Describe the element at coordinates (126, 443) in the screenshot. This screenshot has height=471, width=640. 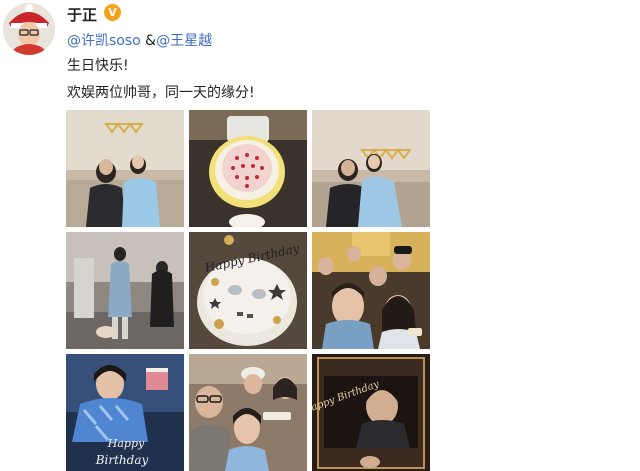
I see `card-happy-text: Happy` at that location.